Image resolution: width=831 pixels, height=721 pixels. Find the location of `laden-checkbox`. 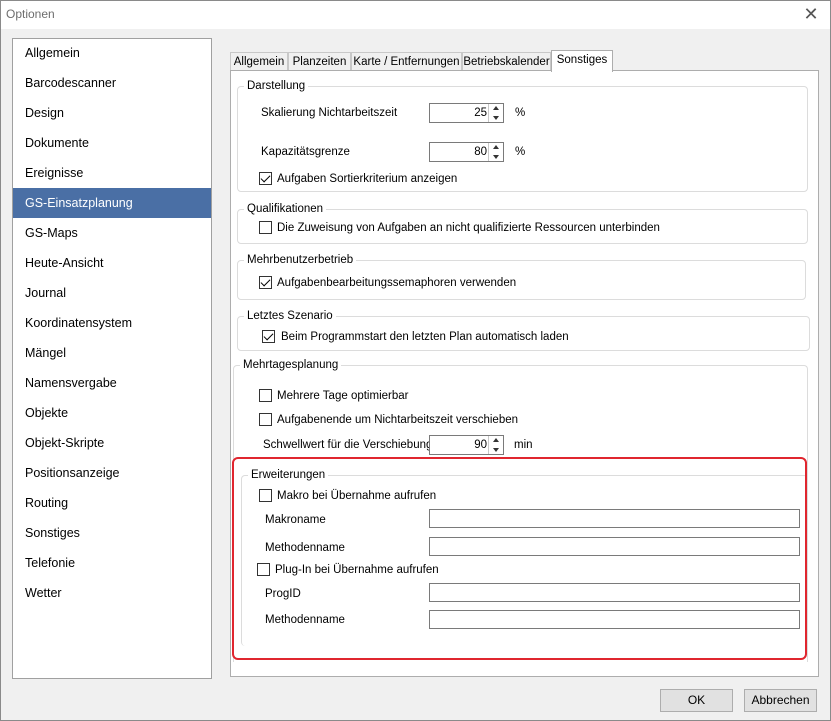

laden-checkbox is located at coordinates (268, 336).